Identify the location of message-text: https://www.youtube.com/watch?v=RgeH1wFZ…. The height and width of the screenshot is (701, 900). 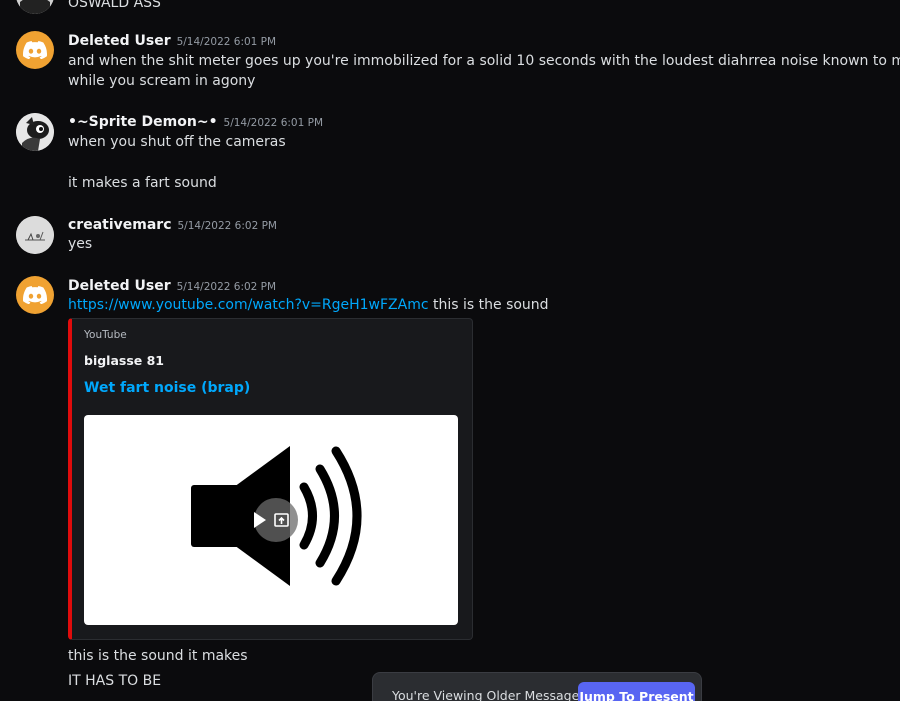
(308, 305).